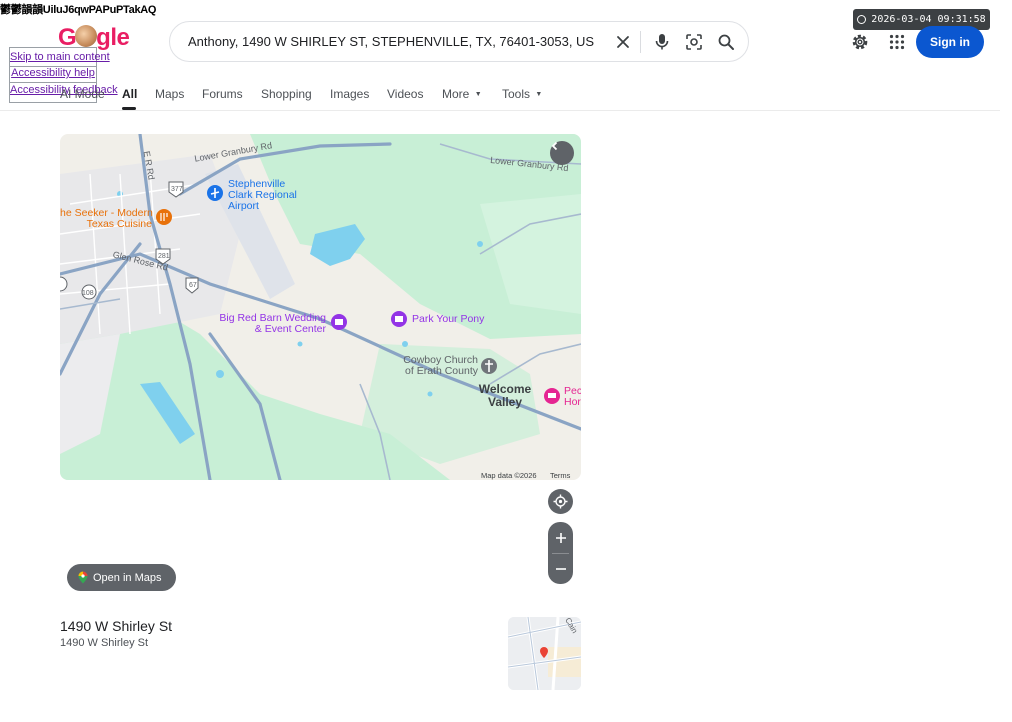  I want to click on apps-grid-icon, so click(897, 42).